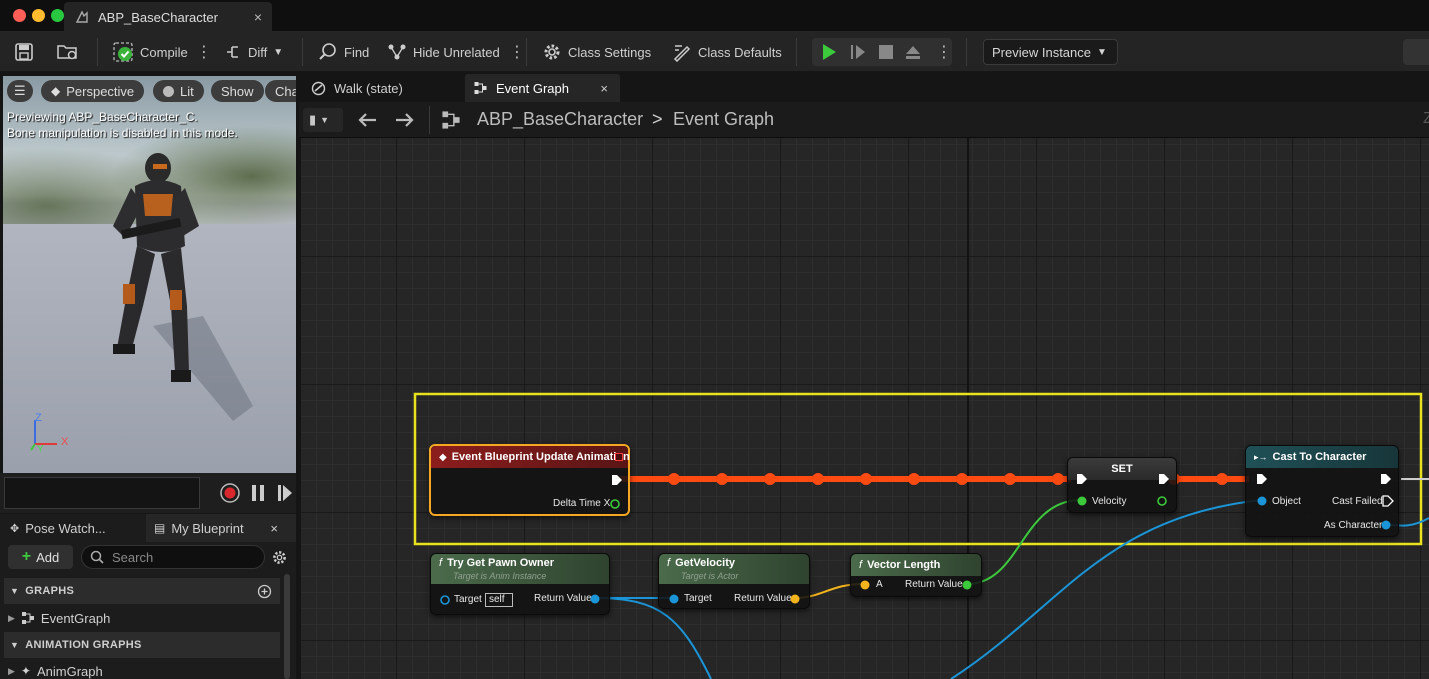  I want to click on float-in-pin-icon, so click(1082, 501).